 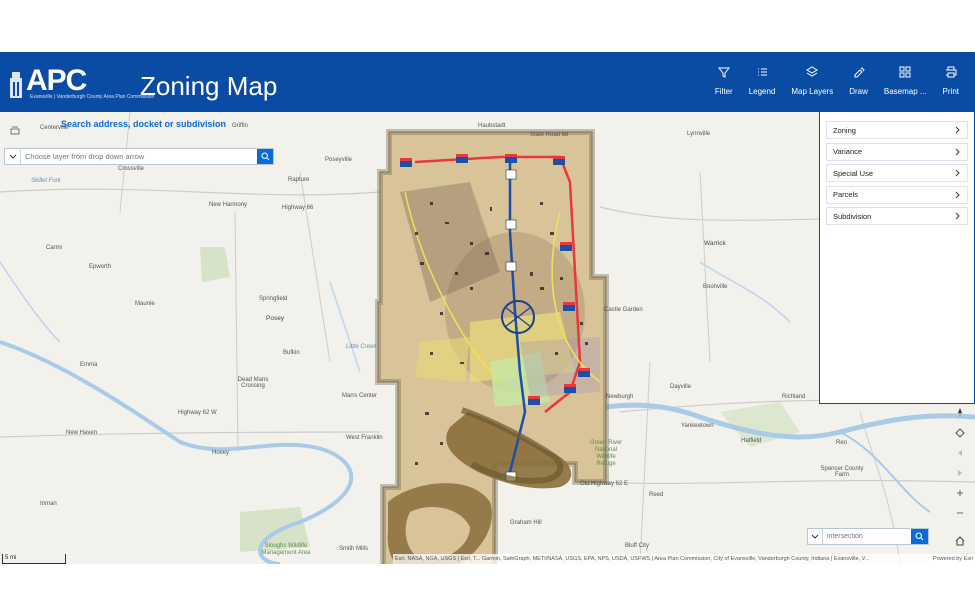 I want to click on place-label: Marrs Center, so click(x=360, y=396).